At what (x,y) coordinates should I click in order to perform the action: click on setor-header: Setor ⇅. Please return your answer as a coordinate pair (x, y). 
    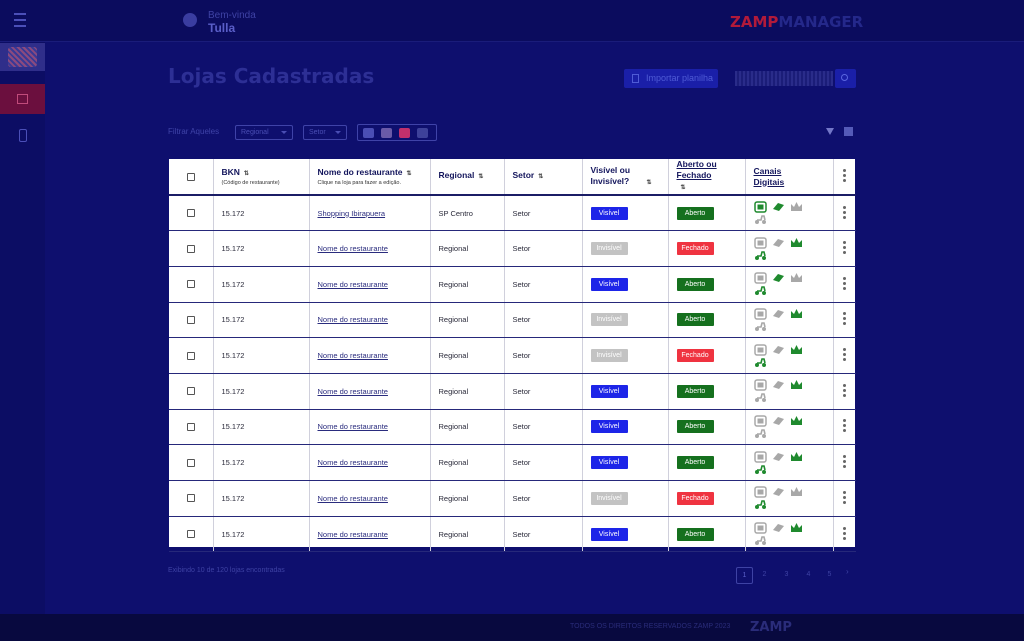
    Looking at the image, I should click on (543, 177).